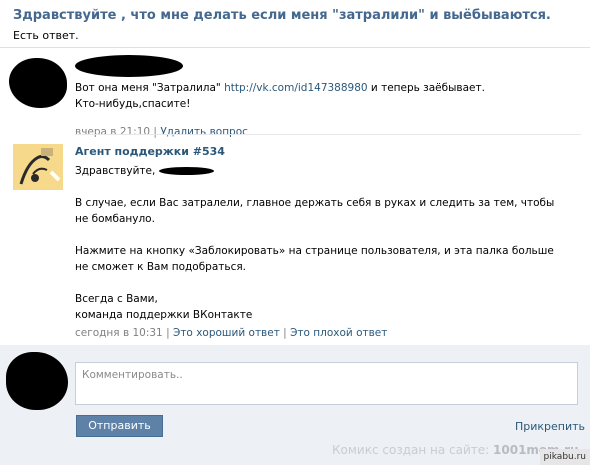 This screenshot has width=590, height=465. What do you see at coordinates (290, 132) in the screenshot?
I see `question-meta: вчера в 21:10 | Удалить вопрос` at bounding box center [290, 132].